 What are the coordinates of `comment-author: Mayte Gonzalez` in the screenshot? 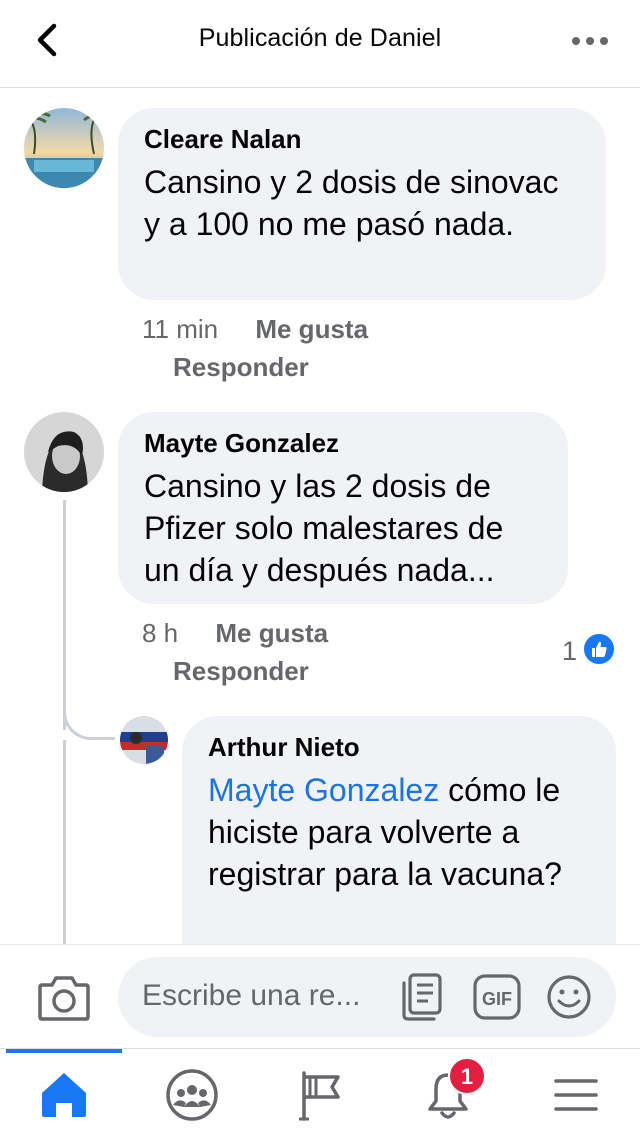 It's located at (343, 443).